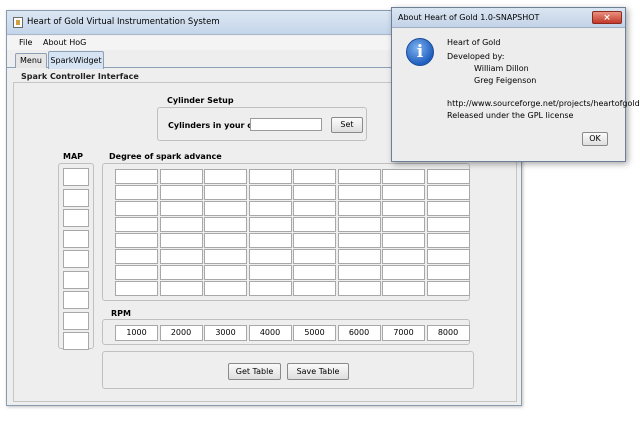 This screenshot has width=640, height=421. What do you see at coordinates (347, 125) in the screenshot?
I see `set-button: Set` at bounding box center [347, 125].